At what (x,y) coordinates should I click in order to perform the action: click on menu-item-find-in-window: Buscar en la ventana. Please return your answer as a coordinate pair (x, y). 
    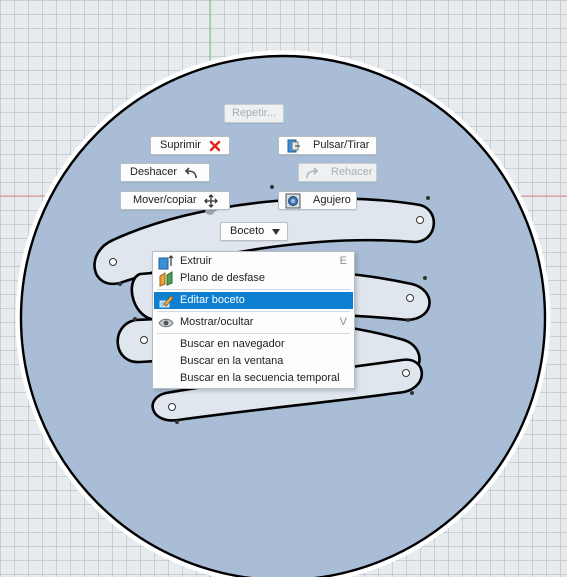
    Looking at the image, I should click on (253, 361).